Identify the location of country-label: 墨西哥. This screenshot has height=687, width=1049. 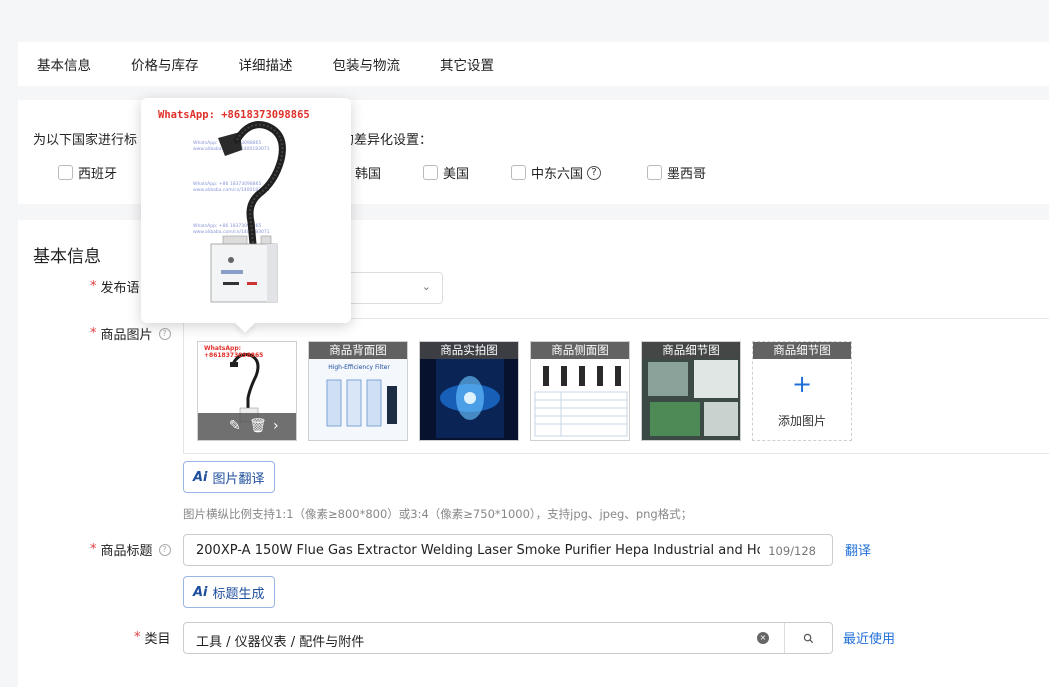
(687, 174).